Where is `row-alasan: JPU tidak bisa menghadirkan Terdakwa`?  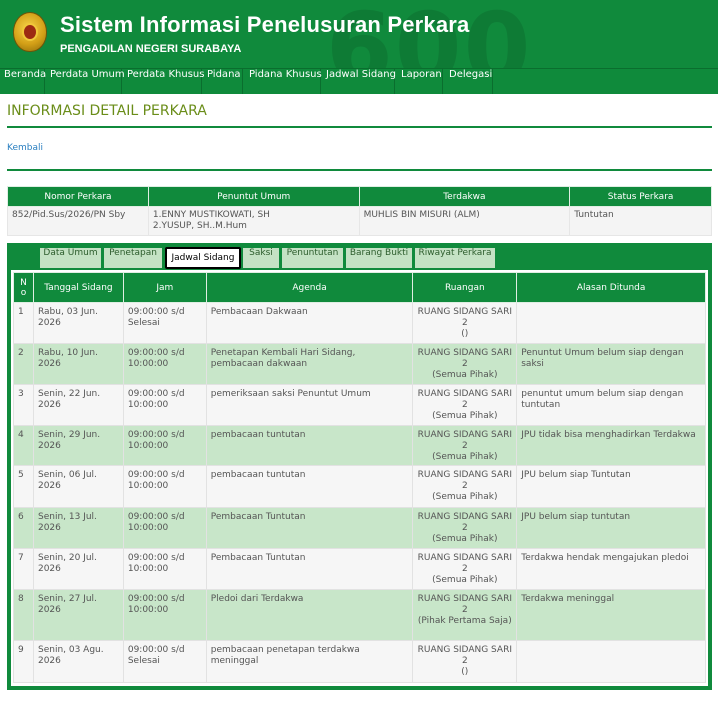 row-alasan: JPU tidak bisa menghadirkan Terdakwa is located at coordinates (611, 445).